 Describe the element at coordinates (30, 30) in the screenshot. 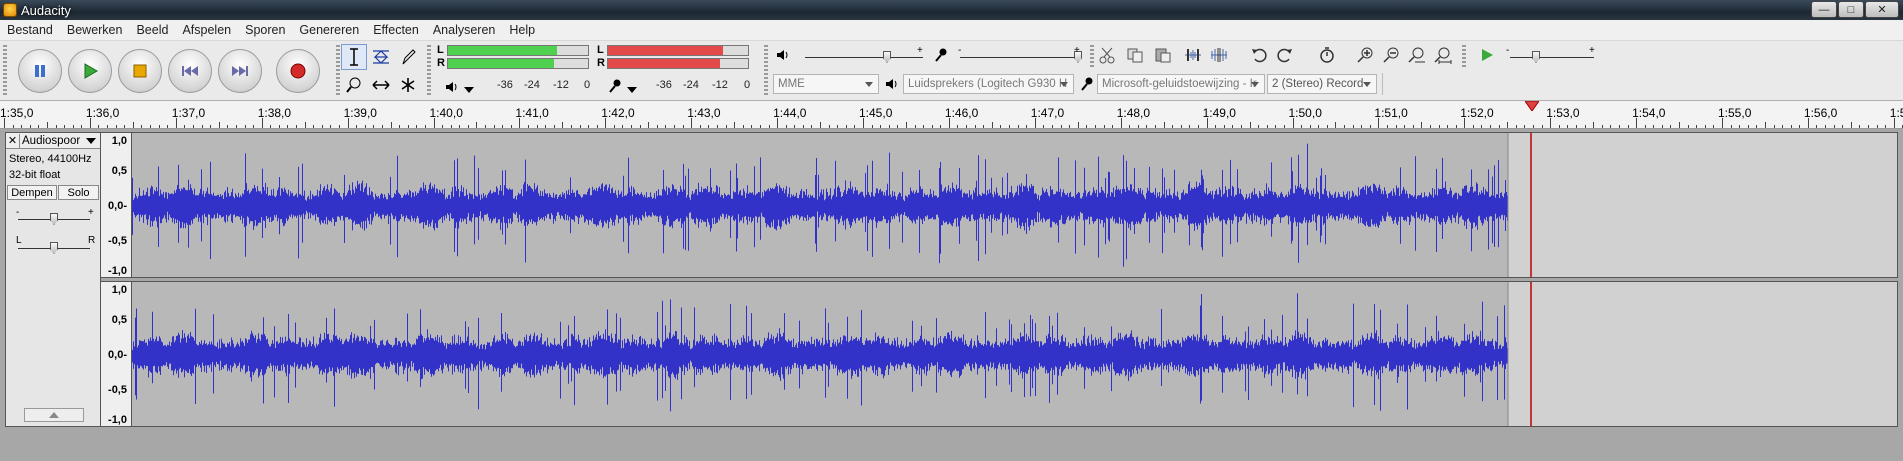

I see `menu-bestand: Bestand` at that location.